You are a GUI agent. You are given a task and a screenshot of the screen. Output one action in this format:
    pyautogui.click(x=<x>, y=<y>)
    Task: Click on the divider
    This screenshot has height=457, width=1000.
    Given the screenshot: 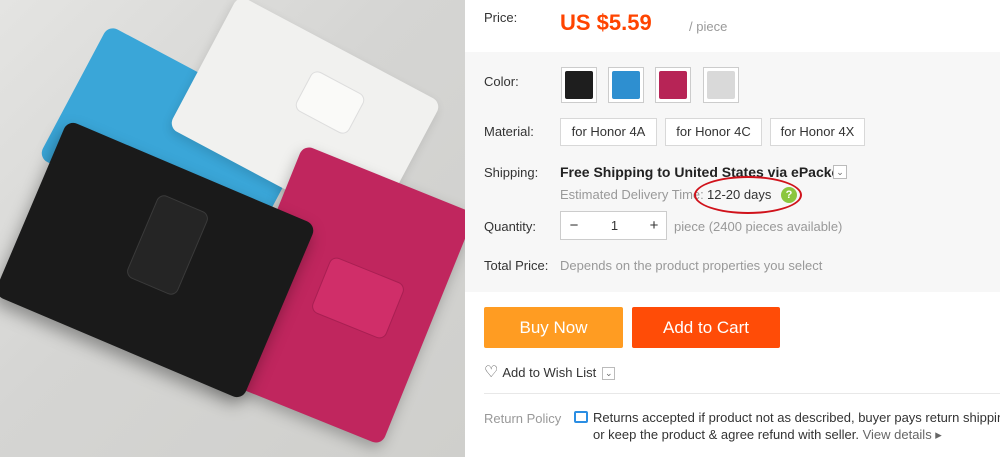 What is the action you would take?
    pyautogui.click(x=742, y=393)
    